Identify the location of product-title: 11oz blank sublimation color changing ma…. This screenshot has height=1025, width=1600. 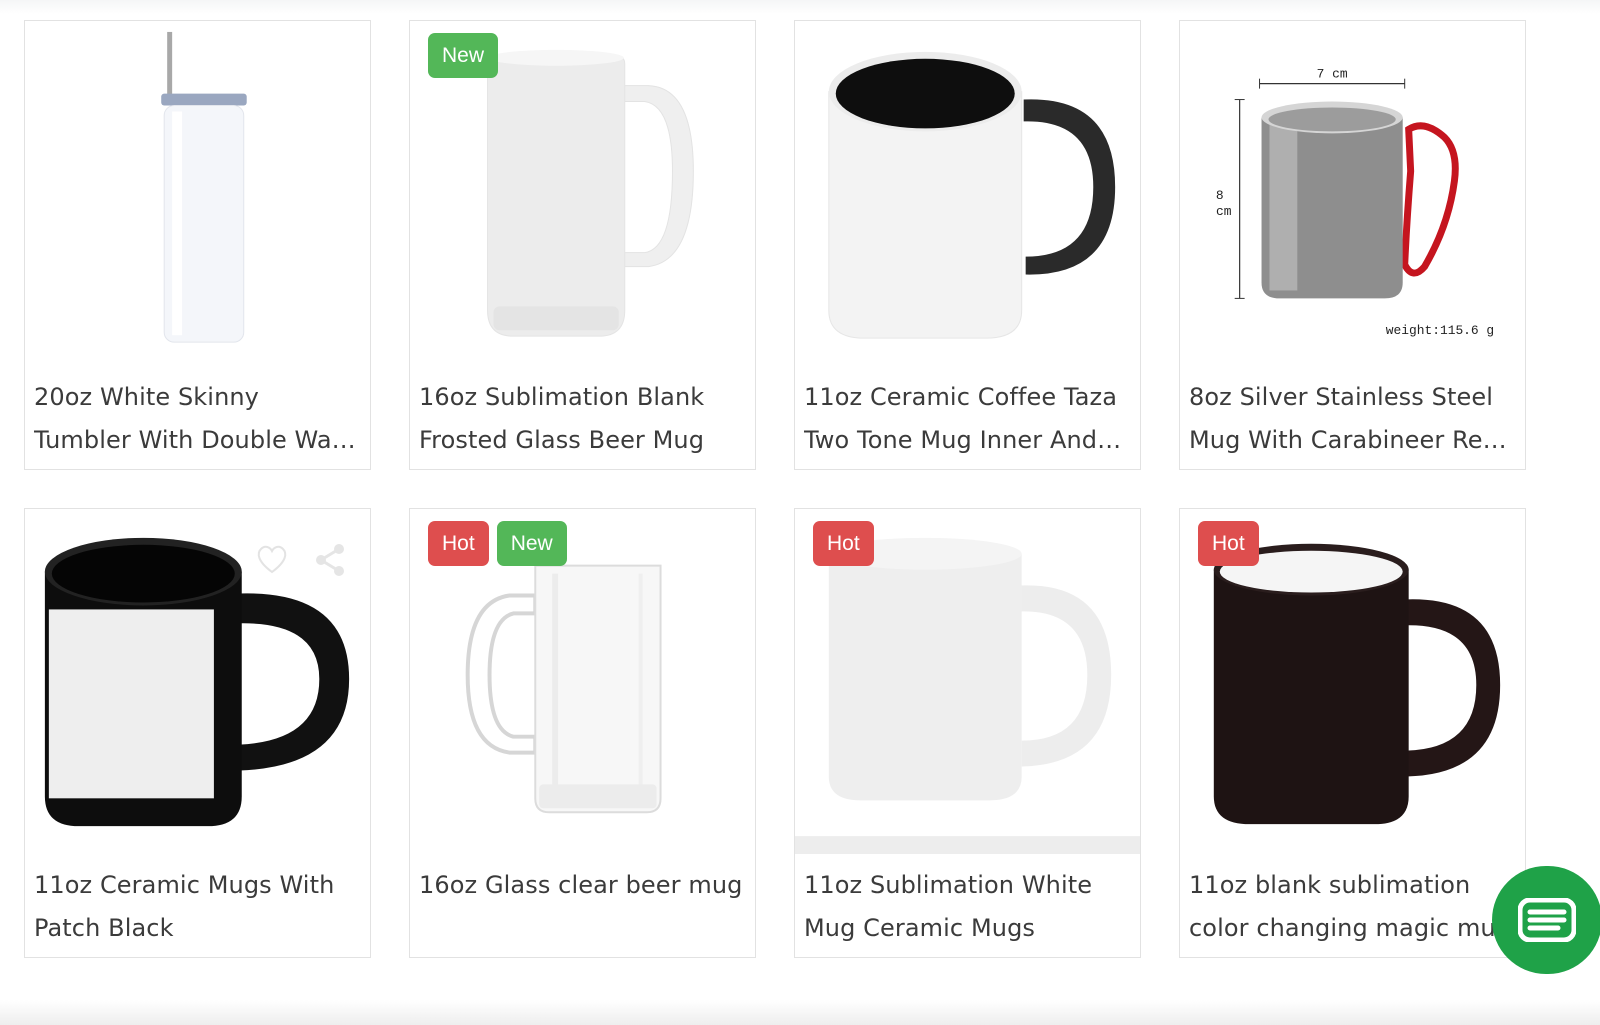
(1352, 907).